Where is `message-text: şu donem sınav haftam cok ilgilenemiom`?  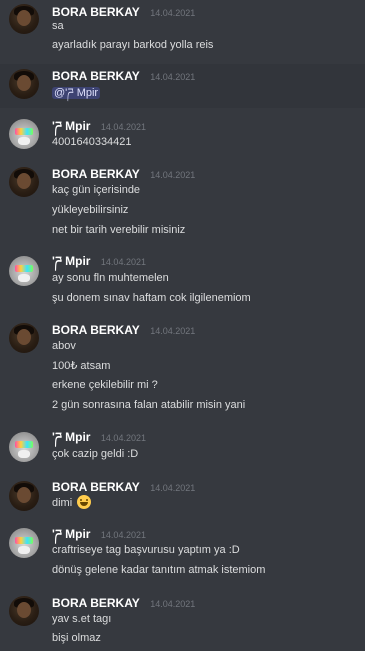 message-text: şu donem sınav haftam cok ilgilenemiom is located at coordinates (151, 298).